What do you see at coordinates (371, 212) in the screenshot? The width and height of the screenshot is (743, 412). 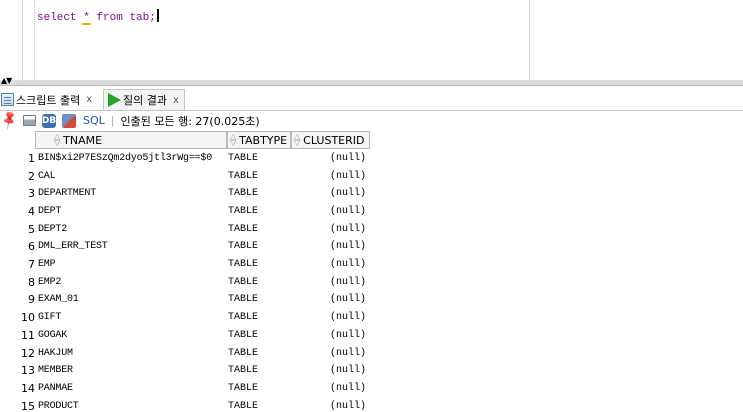 I see `table-row: 4 DEPT TABLE (null)` at bounding box center [371, 212].